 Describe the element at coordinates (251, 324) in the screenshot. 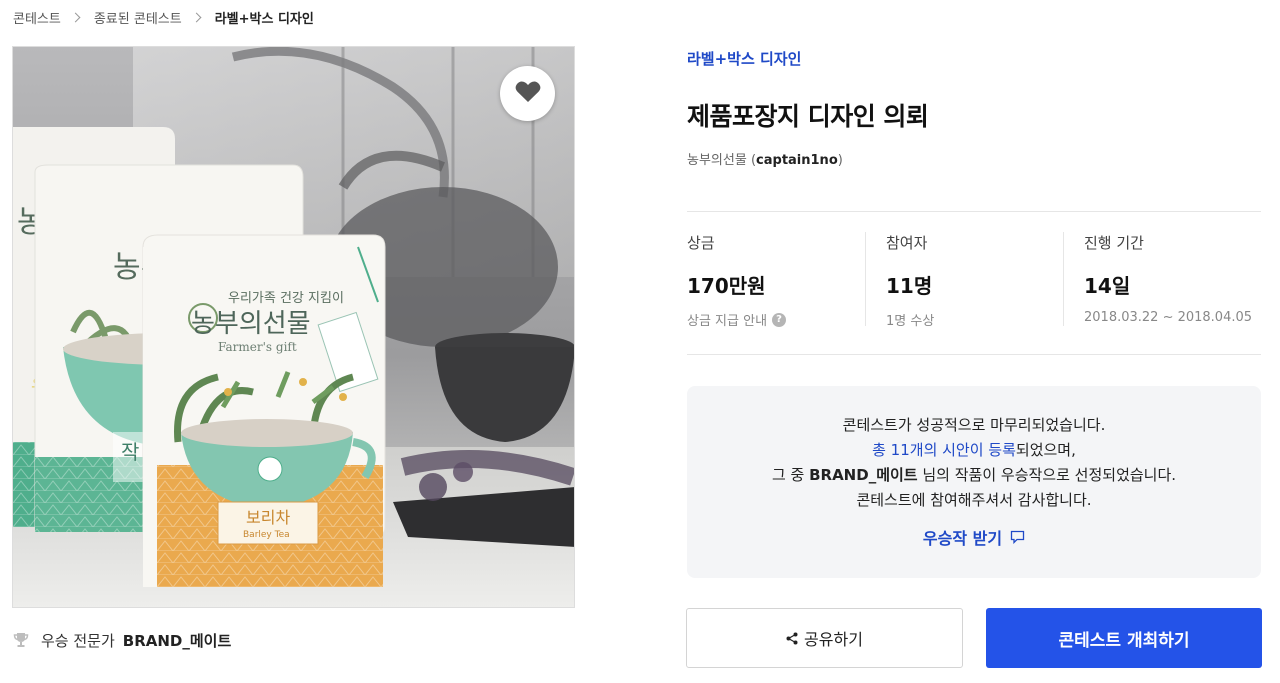

I see `front-package-brand: 농부의선물` at that location.